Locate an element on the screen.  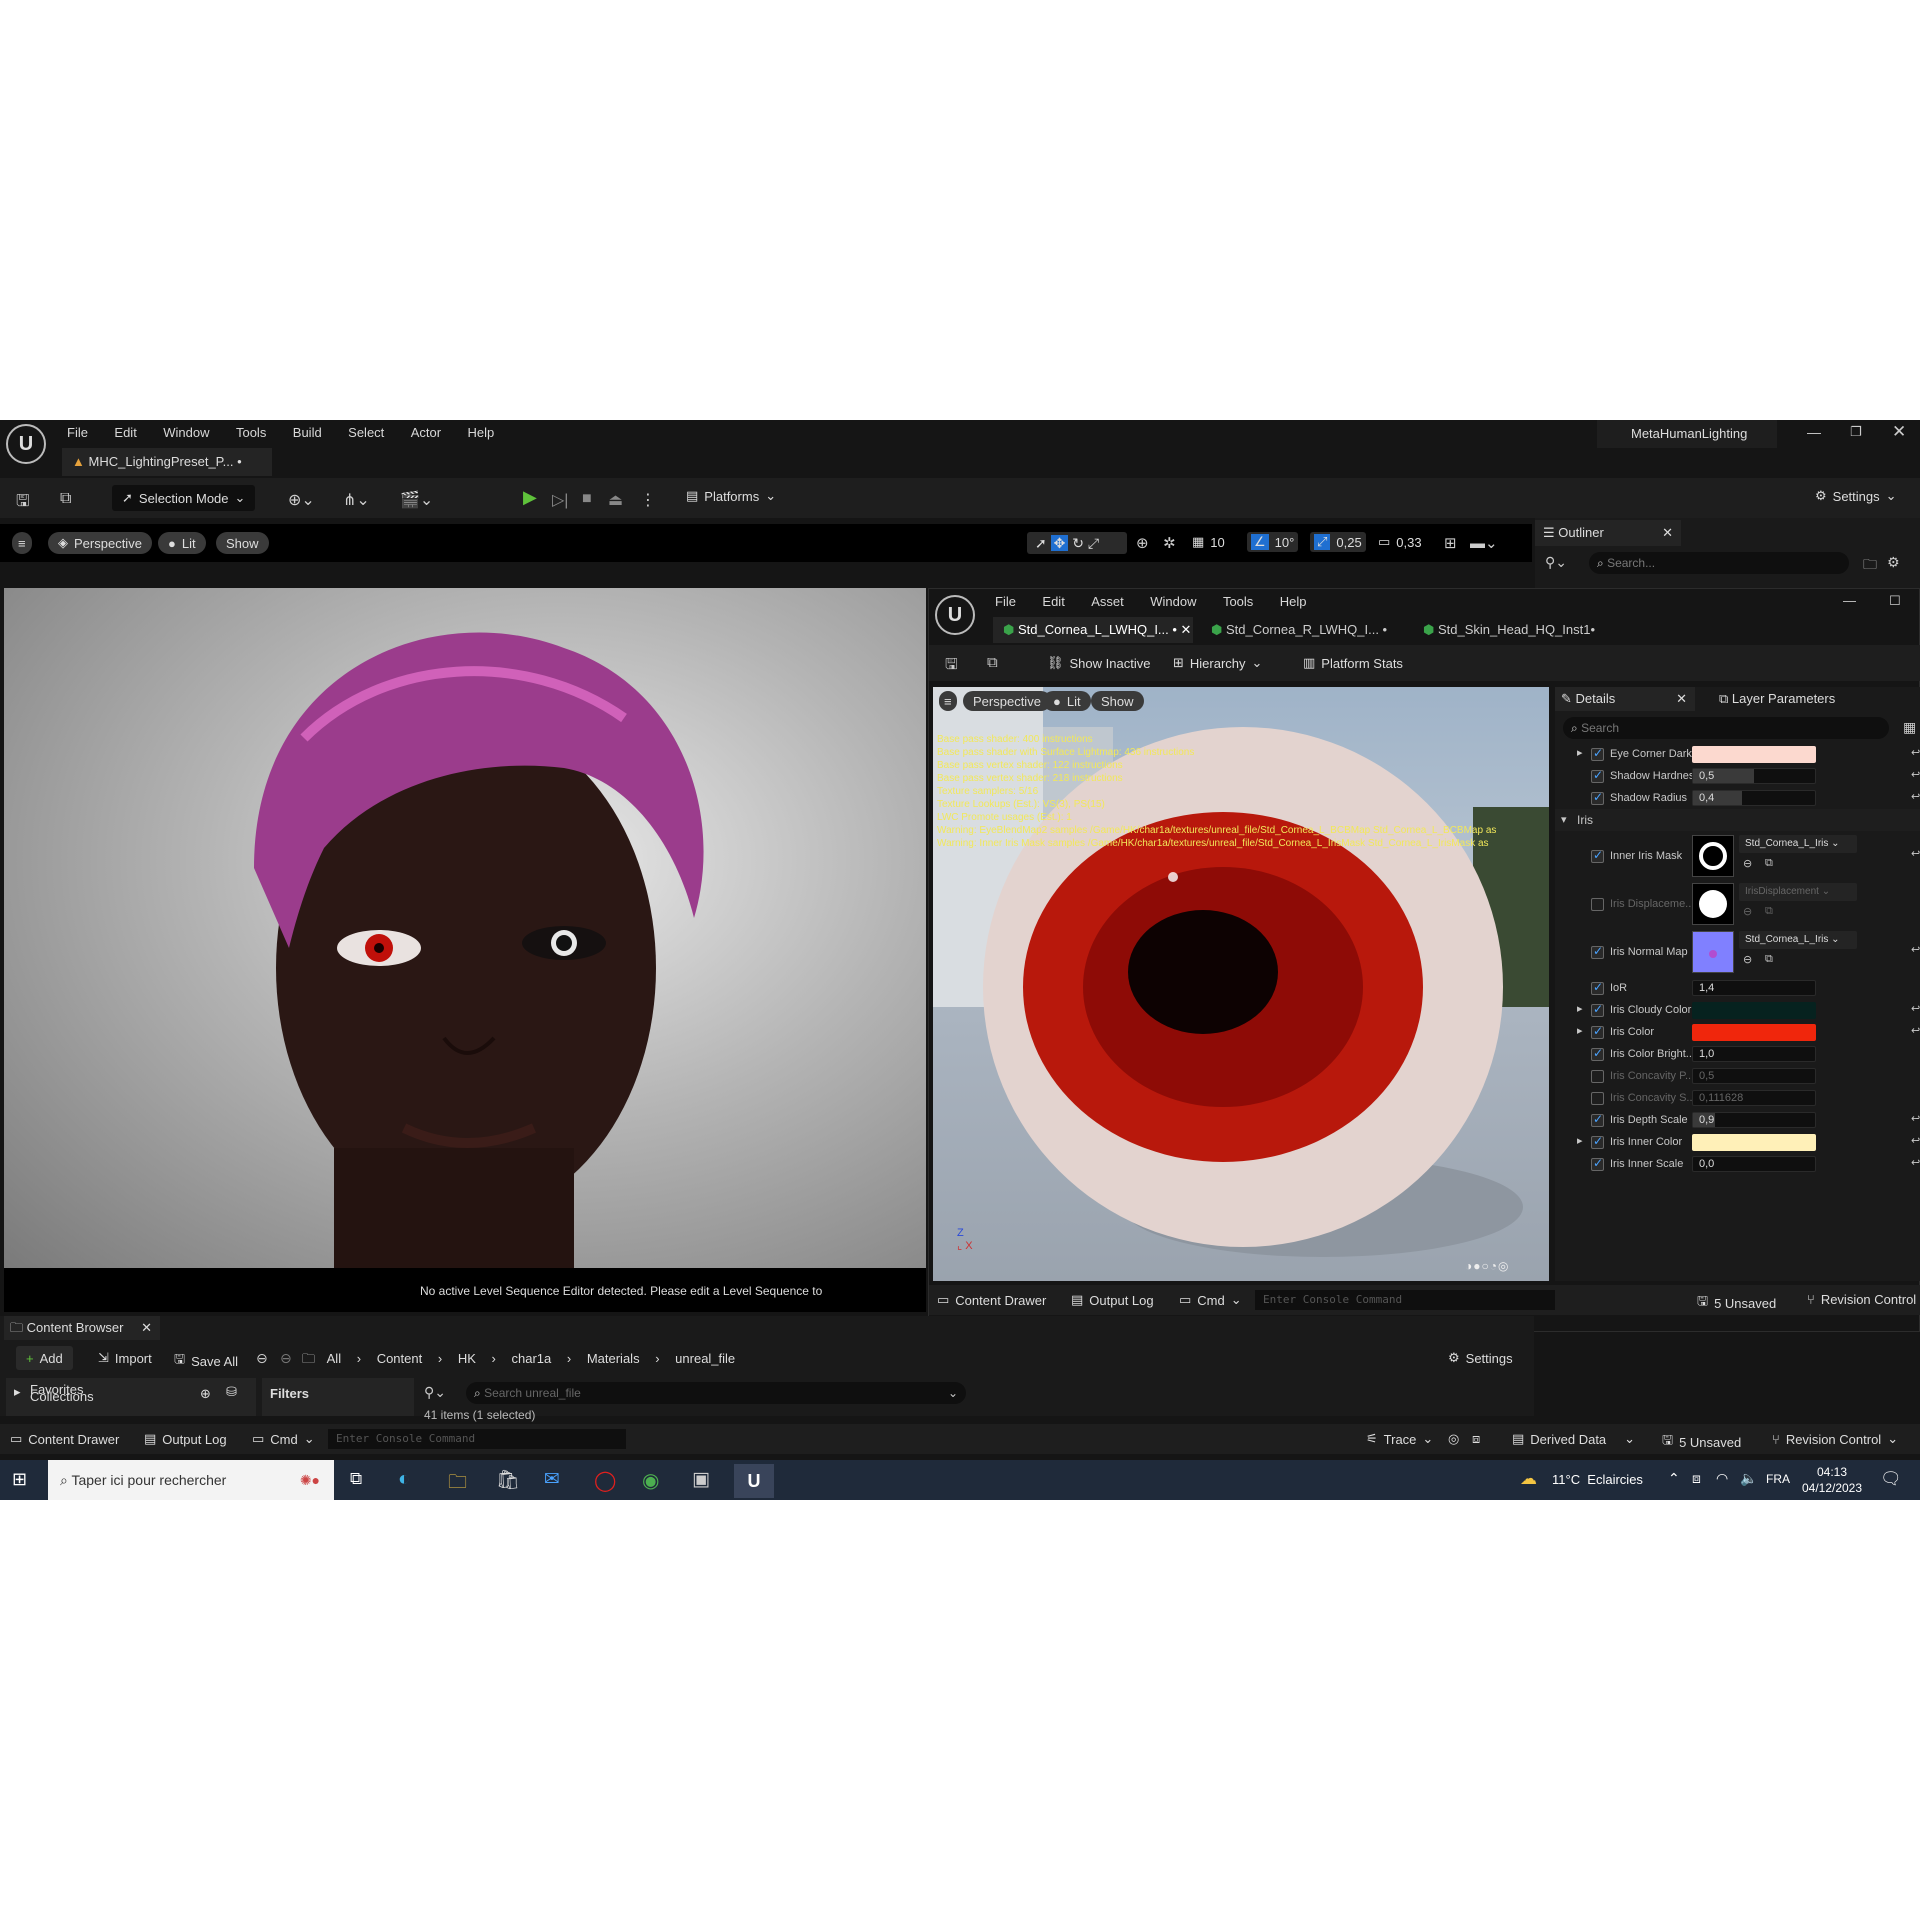
me-menu-file: File is located at coordinates (1005, 601).